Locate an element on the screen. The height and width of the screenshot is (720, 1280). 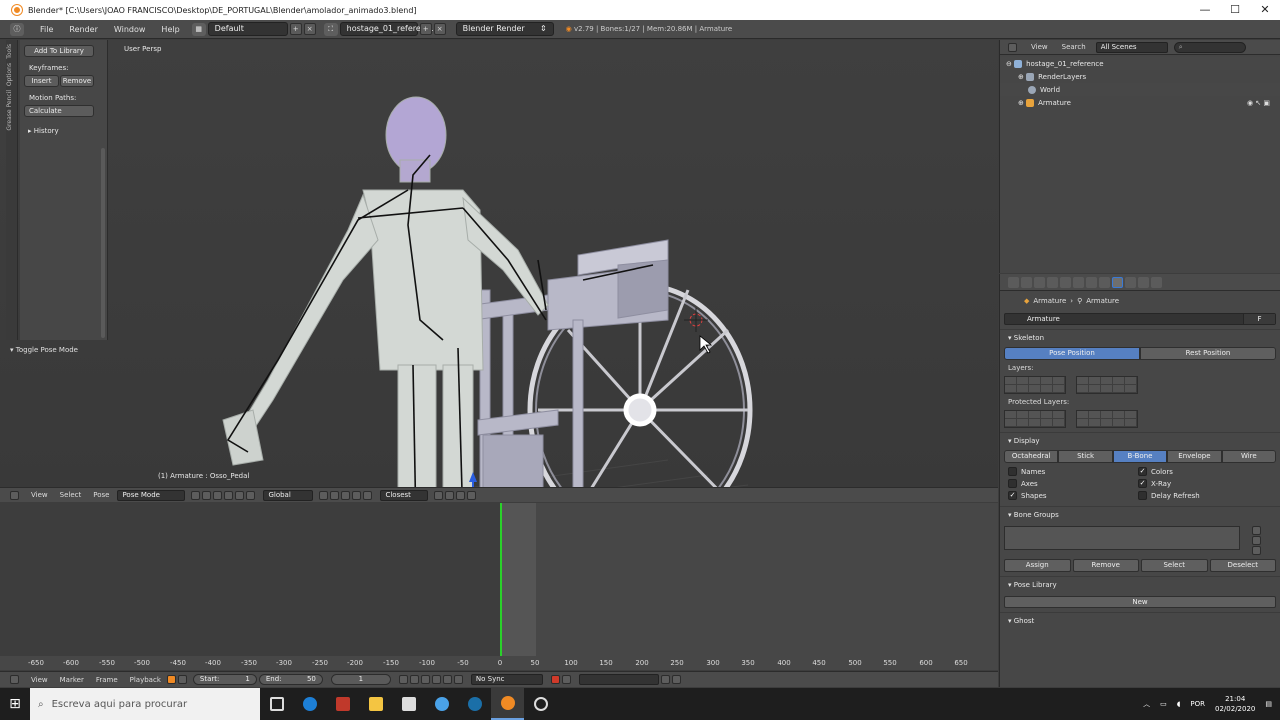
add-to-library-button: Add To Library is located at coordinates (59, 51).